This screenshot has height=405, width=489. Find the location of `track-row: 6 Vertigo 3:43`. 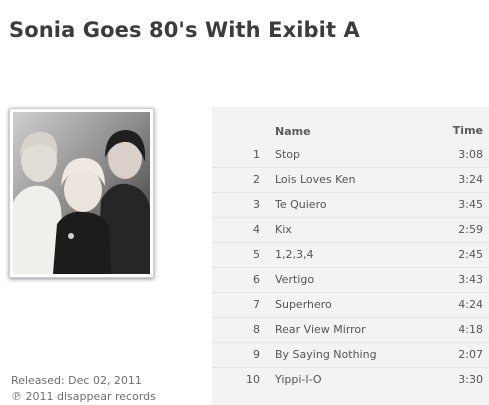

track-row: 6 Vertigo 3:43 is located at coordinates (350, 280).